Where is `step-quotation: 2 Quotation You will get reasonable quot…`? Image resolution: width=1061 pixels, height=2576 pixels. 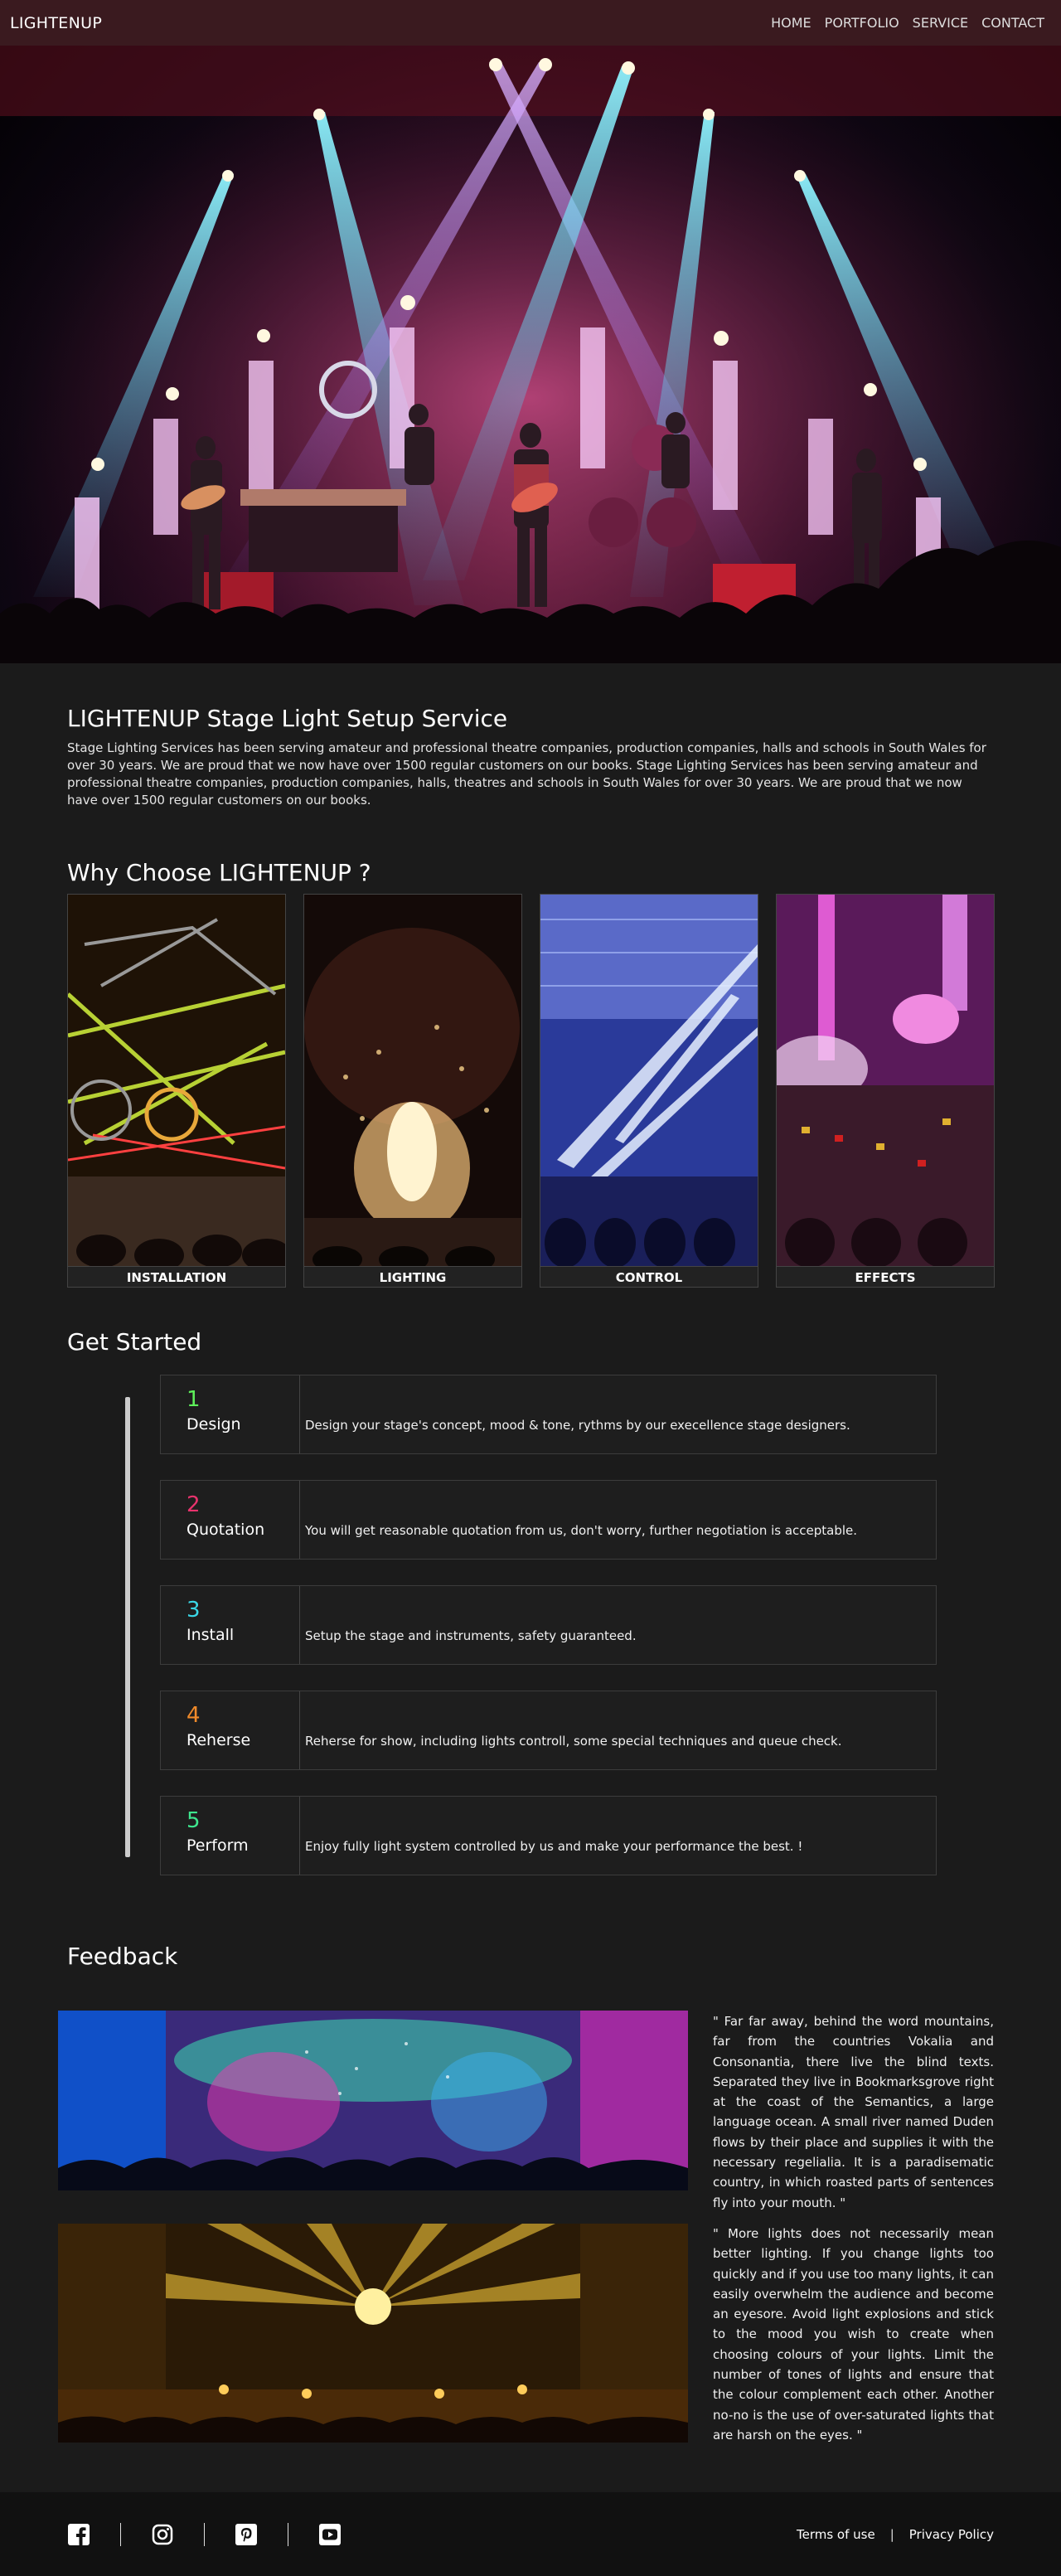
step-quotation: 2 Quotation You will get reasonable quot… is located at coordinates (548, 1520).